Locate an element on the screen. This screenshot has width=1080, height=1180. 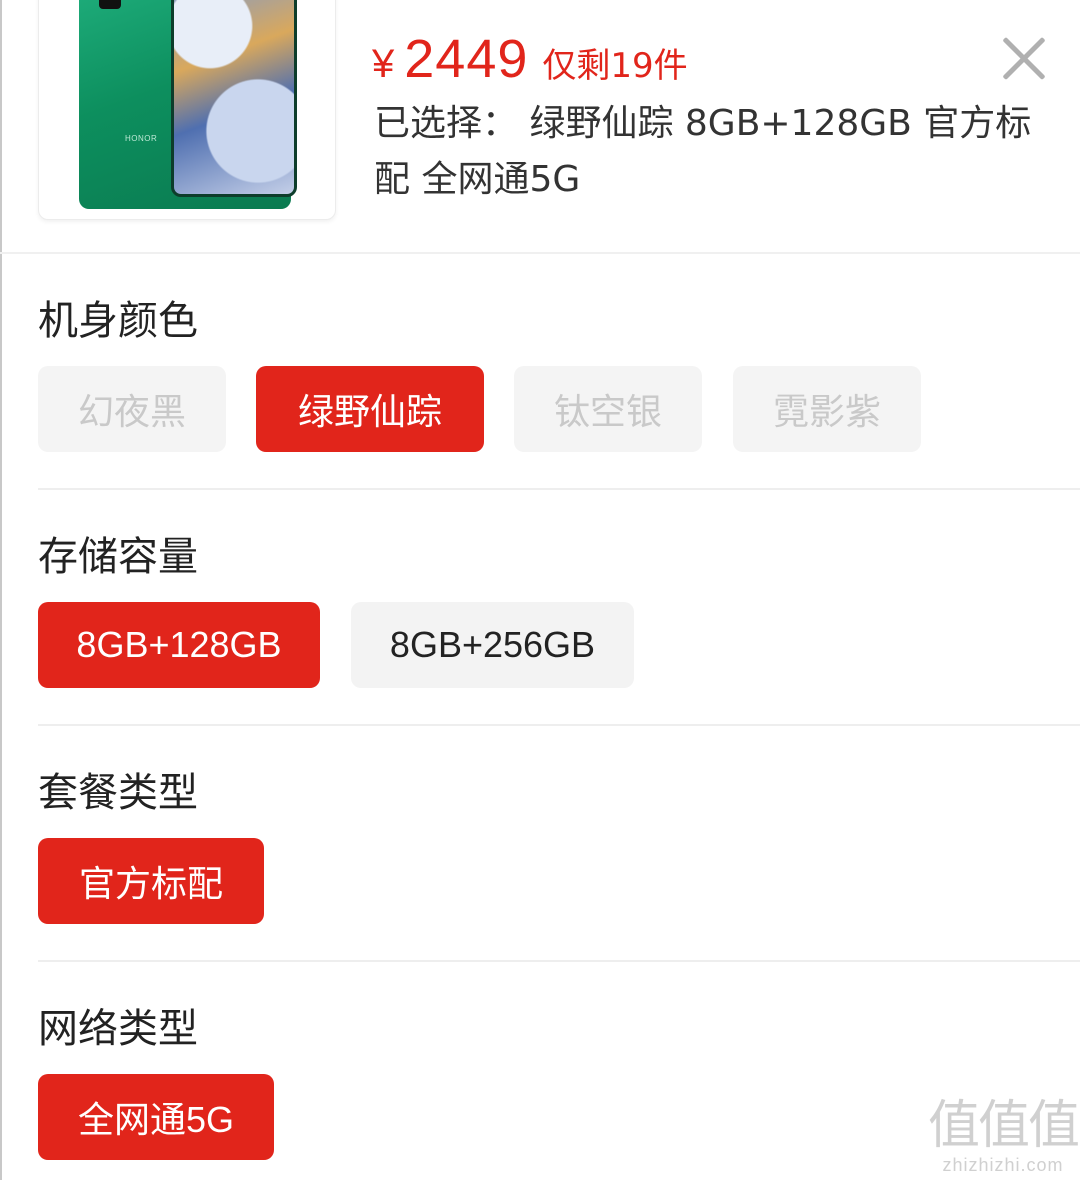
group-title-network: 网络类型 is located at coordinates (118, 1029).